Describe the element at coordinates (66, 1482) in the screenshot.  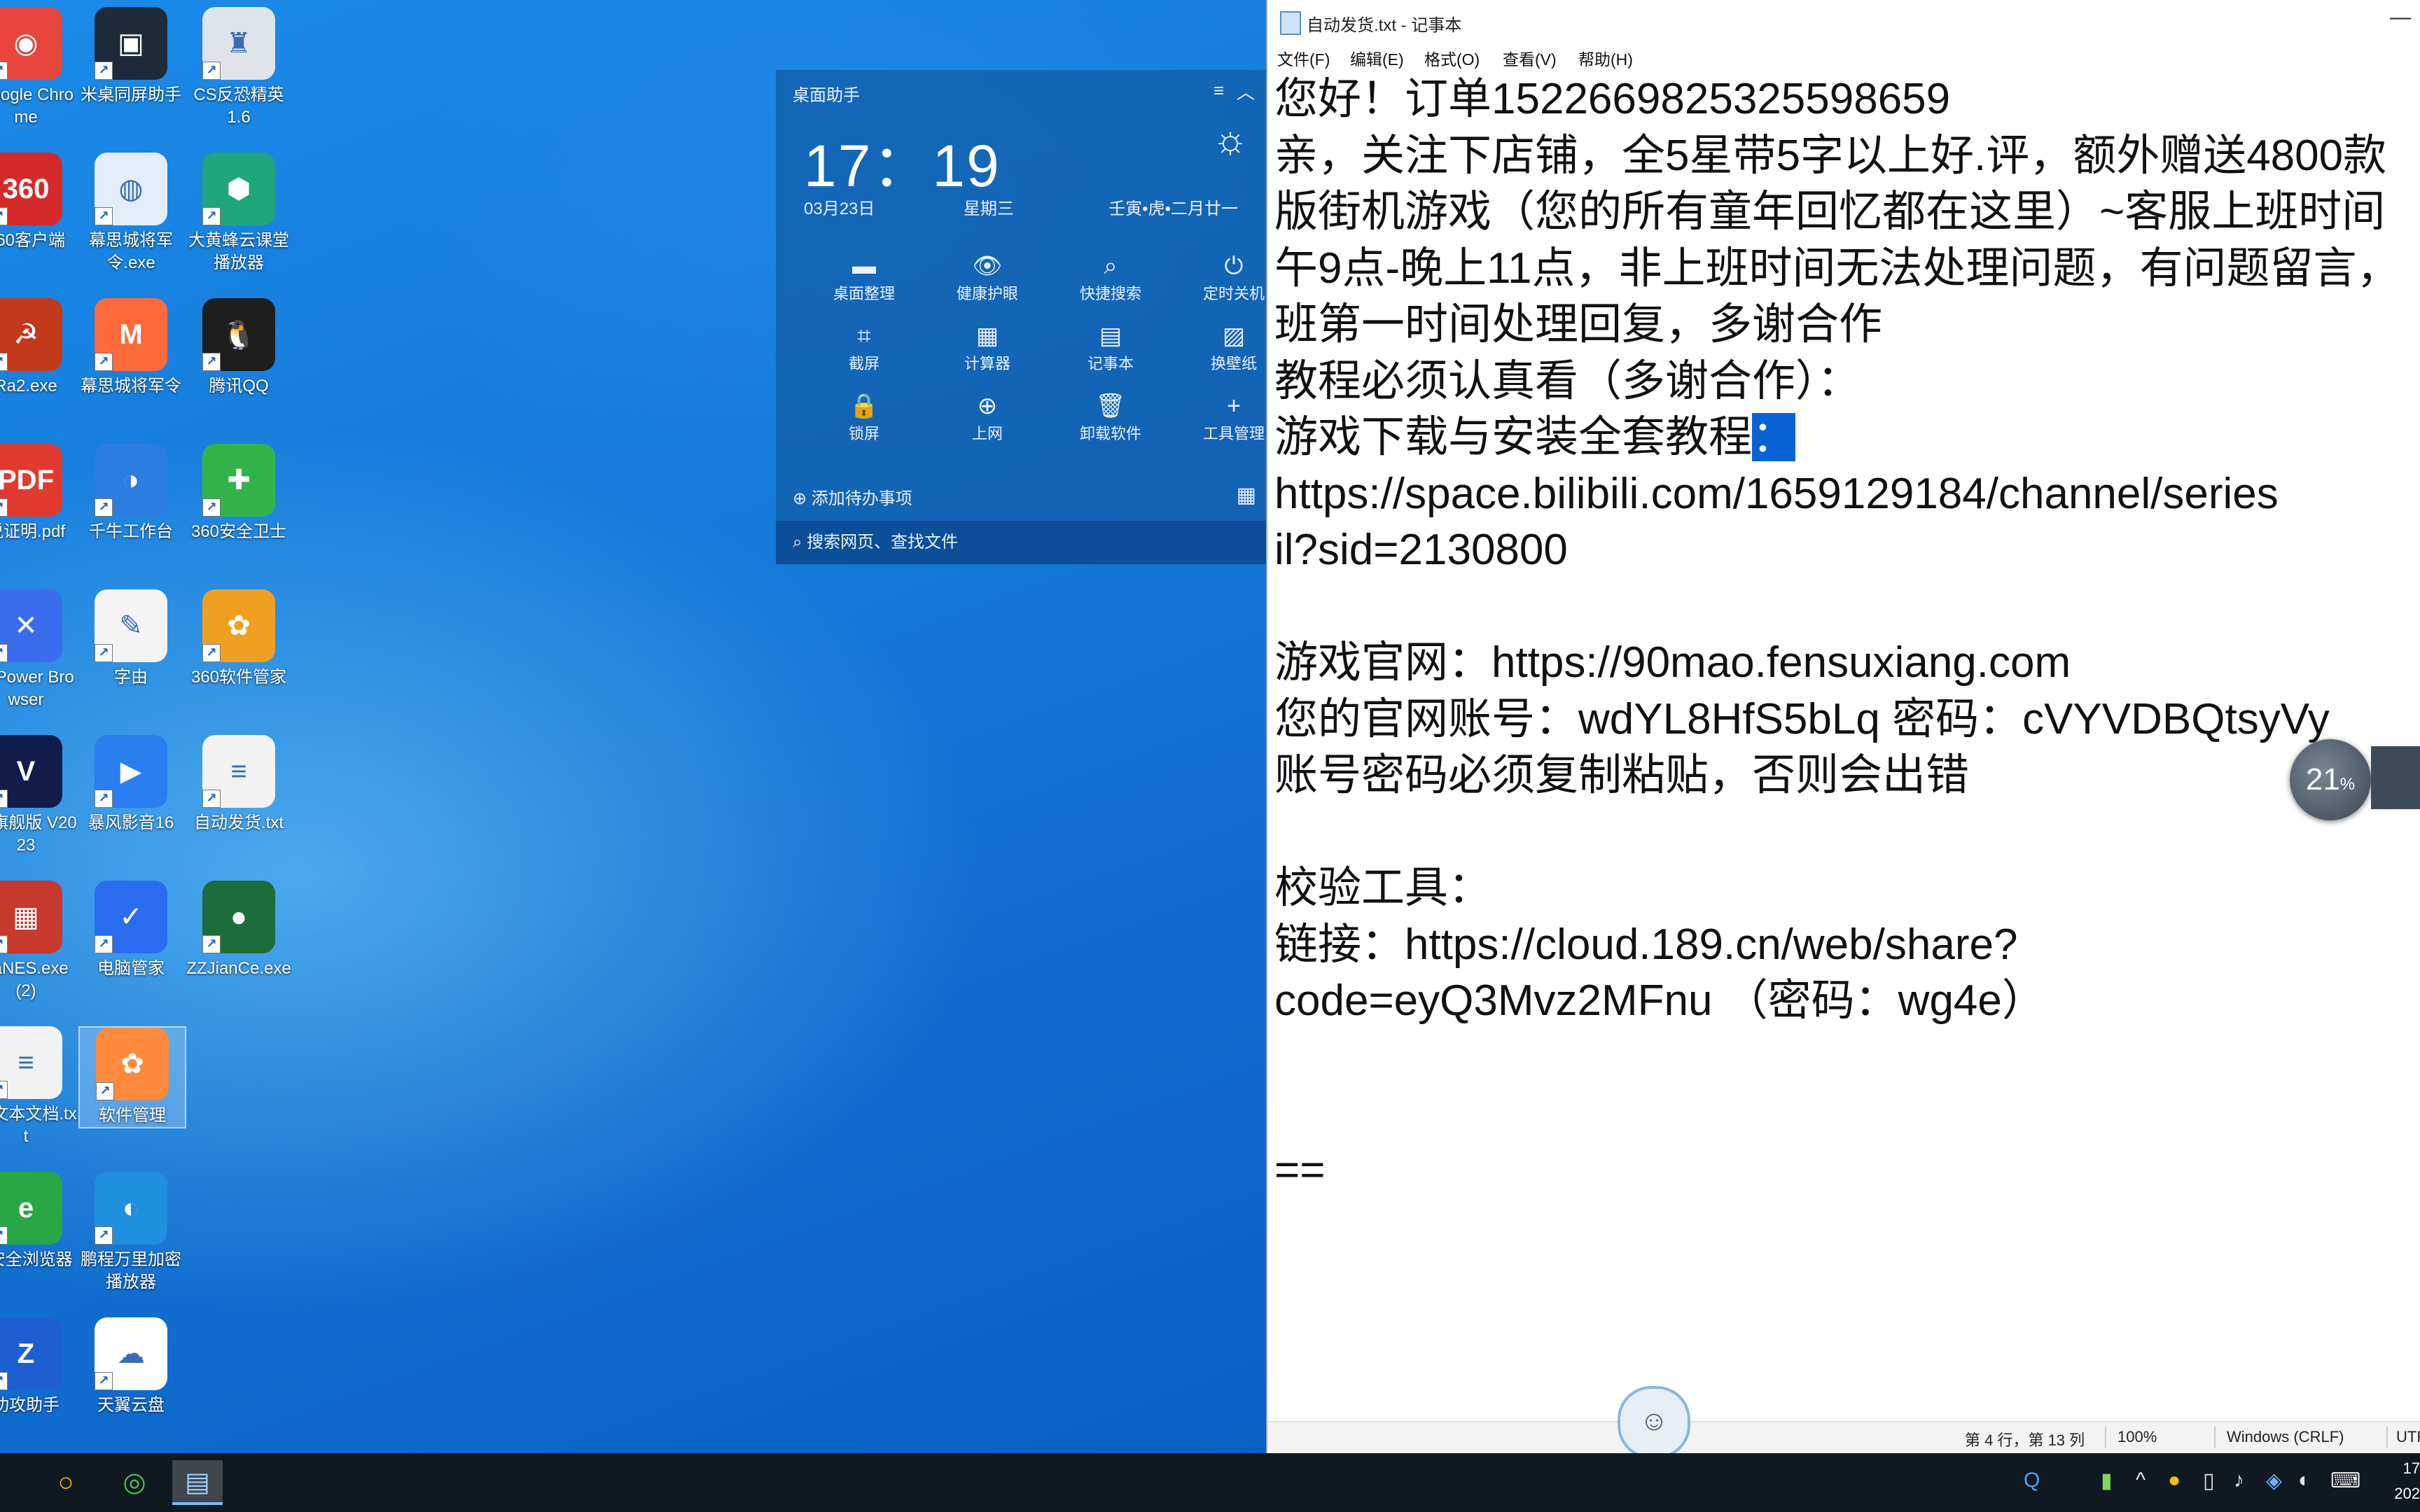
I see `search-circle-icon: ○` at that location.